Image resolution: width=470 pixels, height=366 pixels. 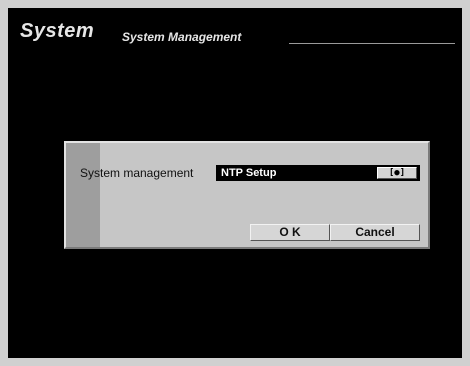 What do you see at coordinates (83, 195) in the screenshot?
I see `dialog-side-stripe` at bounding box center [83, 195].